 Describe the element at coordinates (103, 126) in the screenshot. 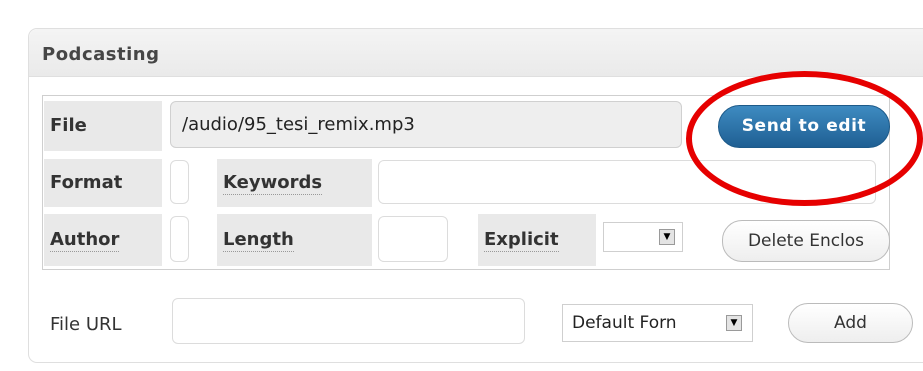

I see `file-label-cell: File` at that location.